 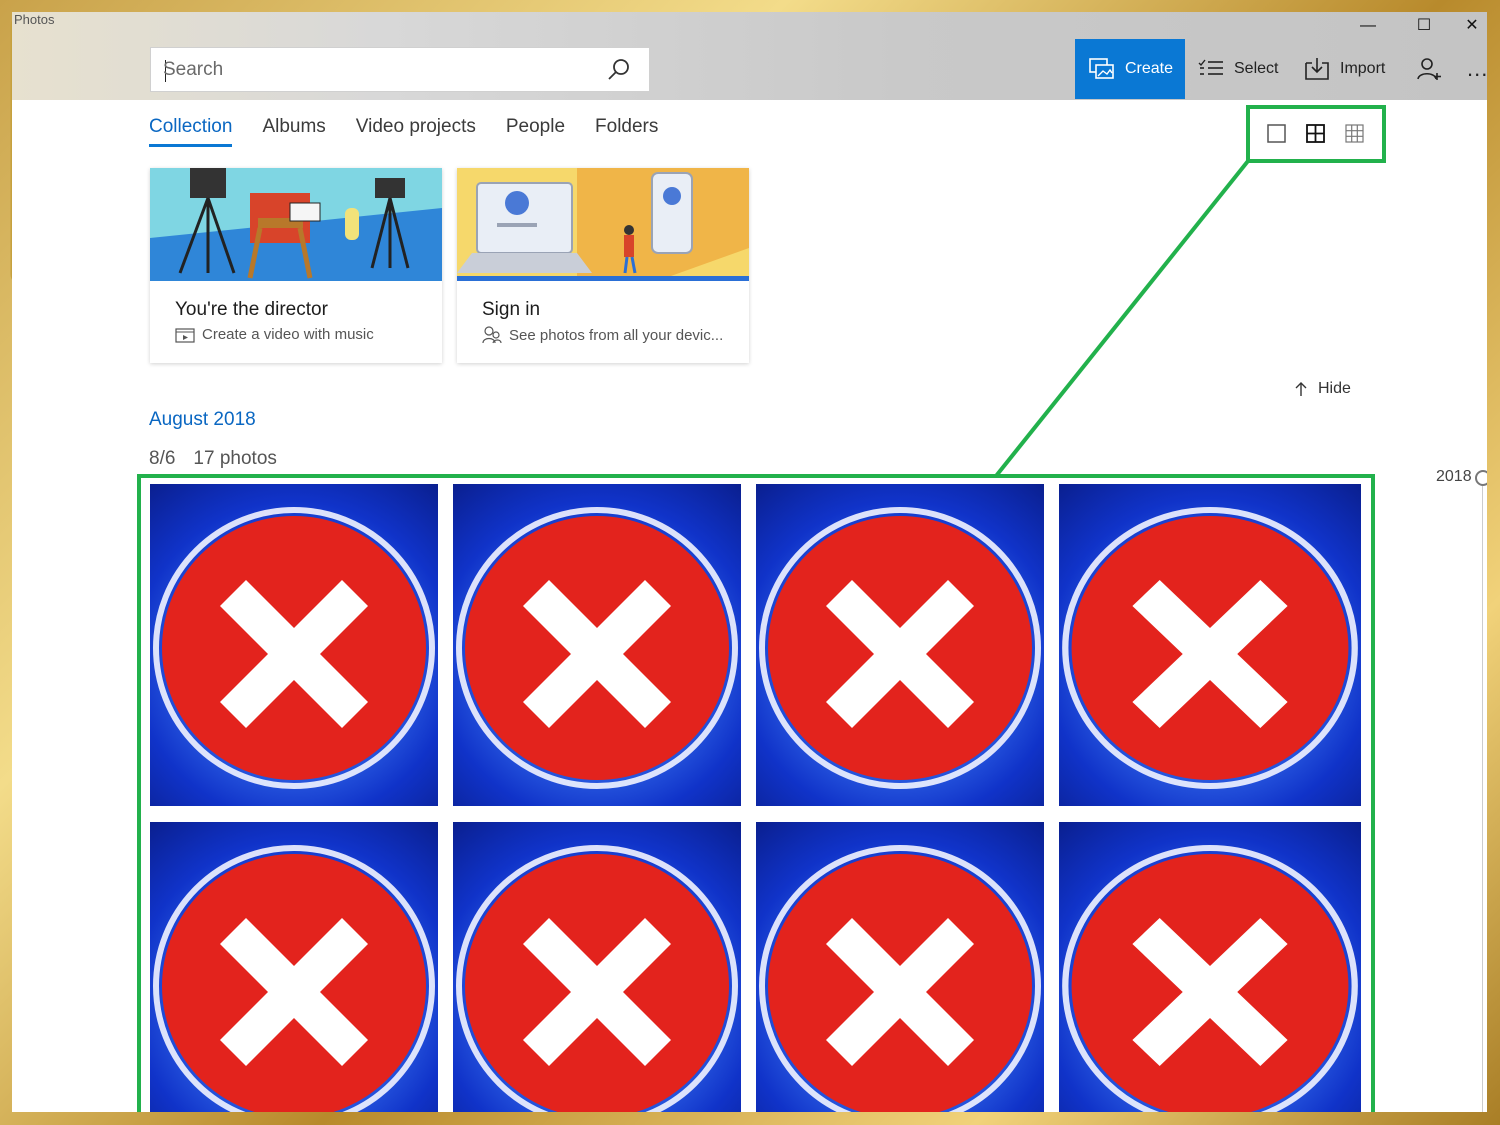 I want to click on app-title: Photos, so click(x=34, y=19).